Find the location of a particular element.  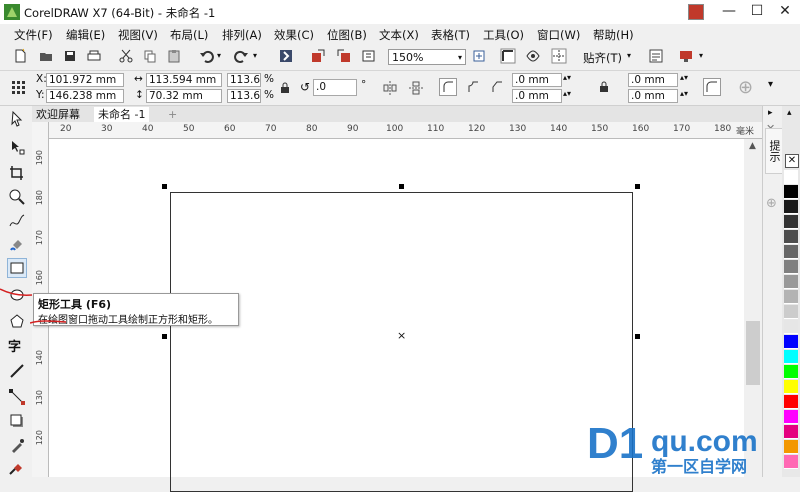

lock-ratio-icon is located at coordinates (285, 88).